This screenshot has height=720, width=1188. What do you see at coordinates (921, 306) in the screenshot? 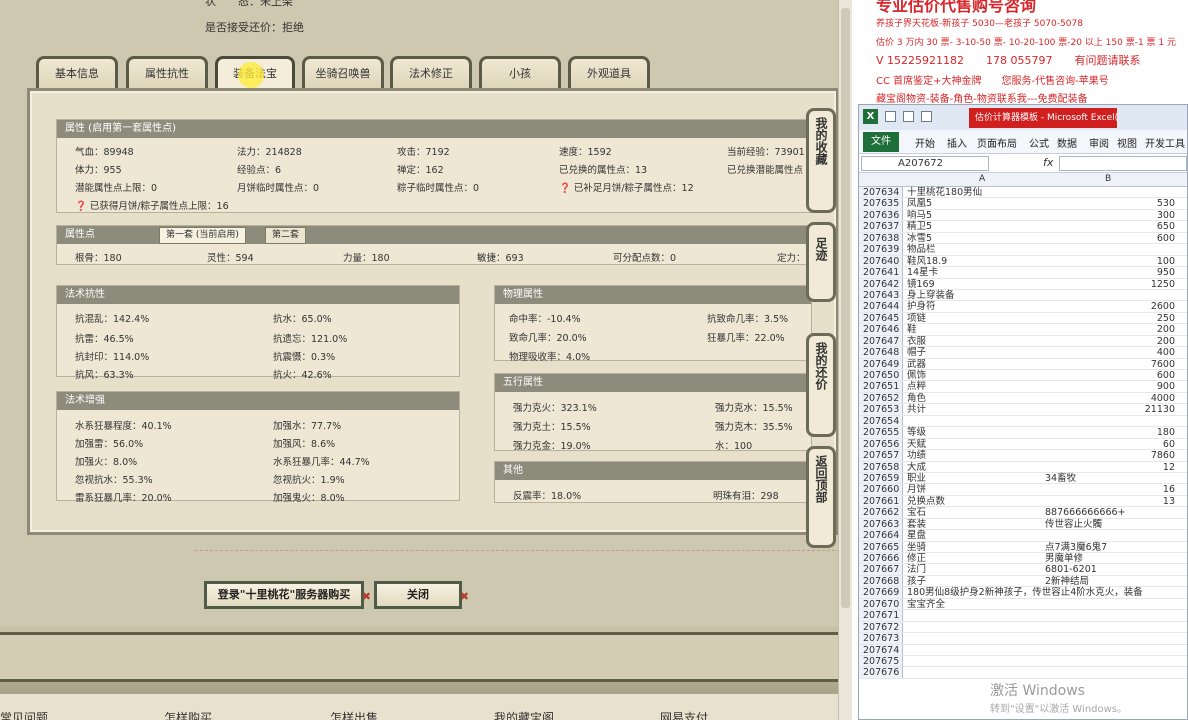
I see `cell-a: 护身符` at bounding box center [921, 306].